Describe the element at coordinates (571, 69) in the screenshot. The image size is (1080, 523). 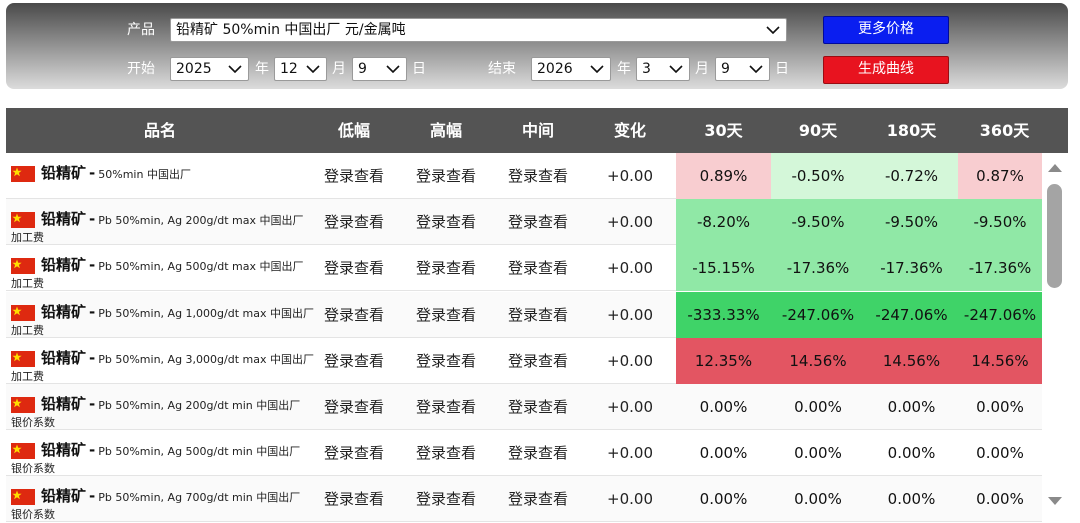
I see `end-year-select: 2026` at that location.